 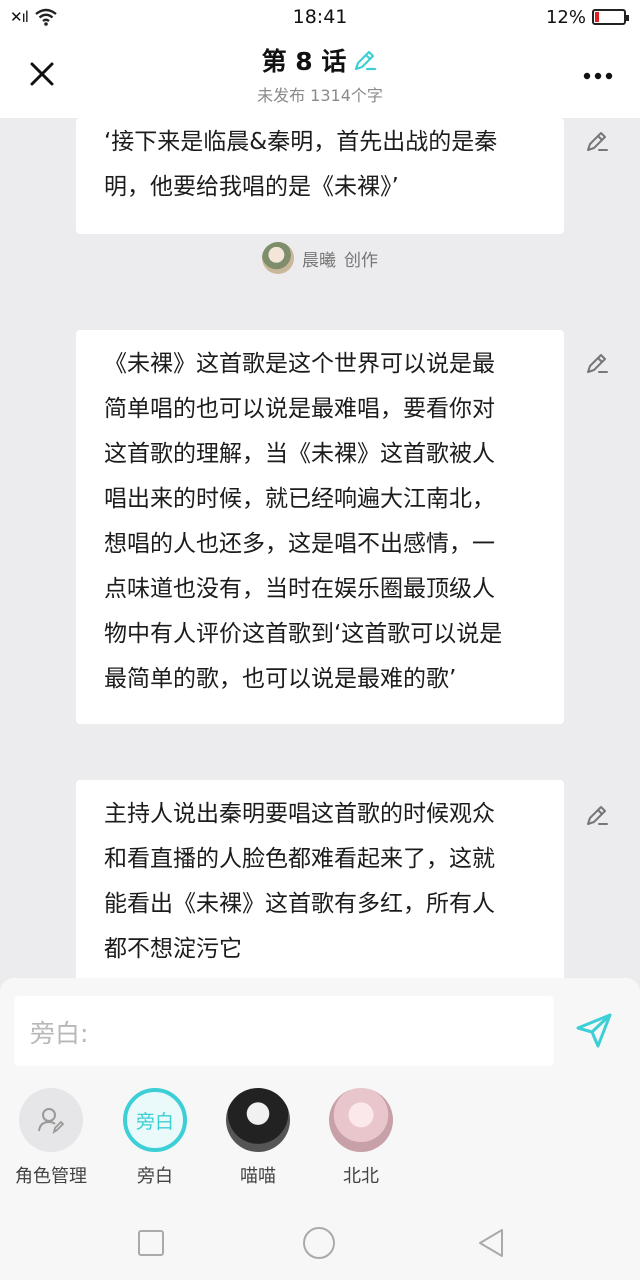 I want to click on role-manage-circle, so click(x=51, y=1120).